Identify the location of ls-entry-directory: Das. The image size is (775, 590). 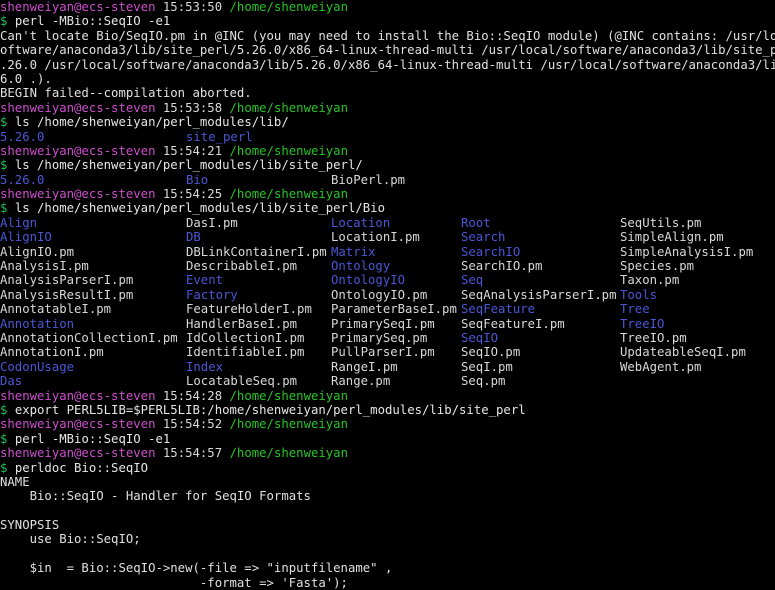
(93, 381).